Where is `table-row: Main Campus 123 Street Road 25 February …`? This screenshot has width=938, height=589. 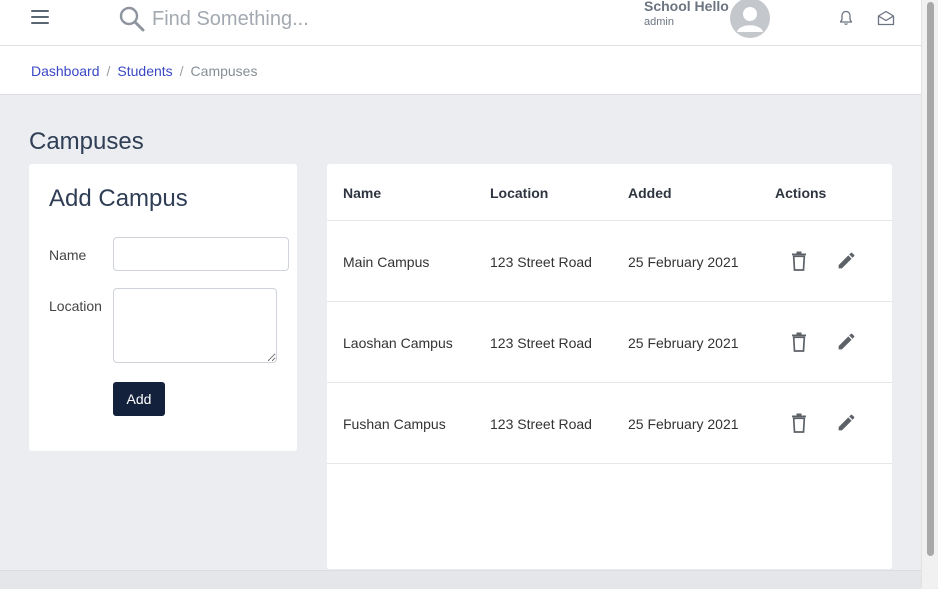
table-row: Main Campus 123 Street Road 25 February … is located at coordinates (609, 261).